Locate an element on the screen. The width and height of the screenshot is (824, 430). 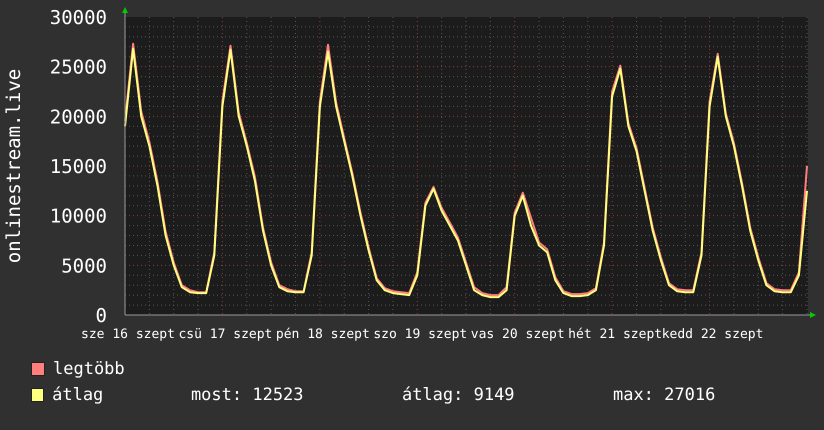
x-axis-label: kedd 22 szept is located at coordinates (713, 334).